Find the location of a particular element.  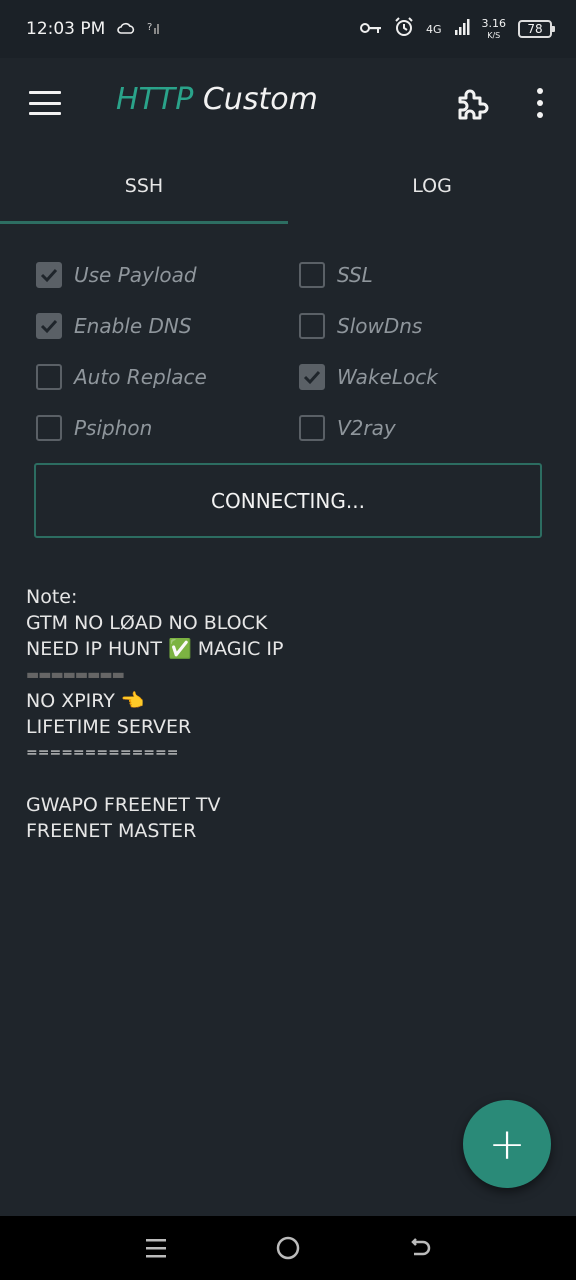

option-wakelock: WakeLock is located at coordinates (368, 377).